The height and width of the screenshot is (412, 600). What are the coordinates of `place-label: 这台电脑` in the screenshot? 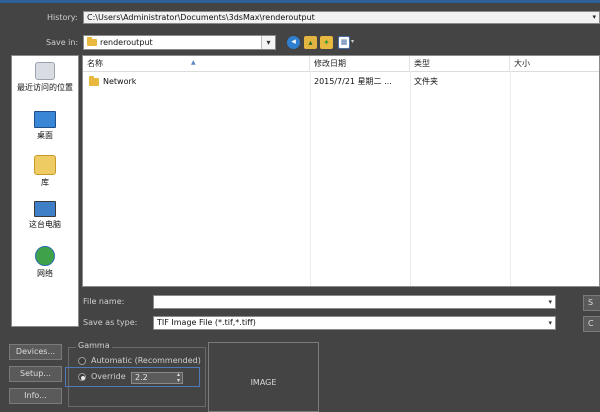 It's located at (45, 224).